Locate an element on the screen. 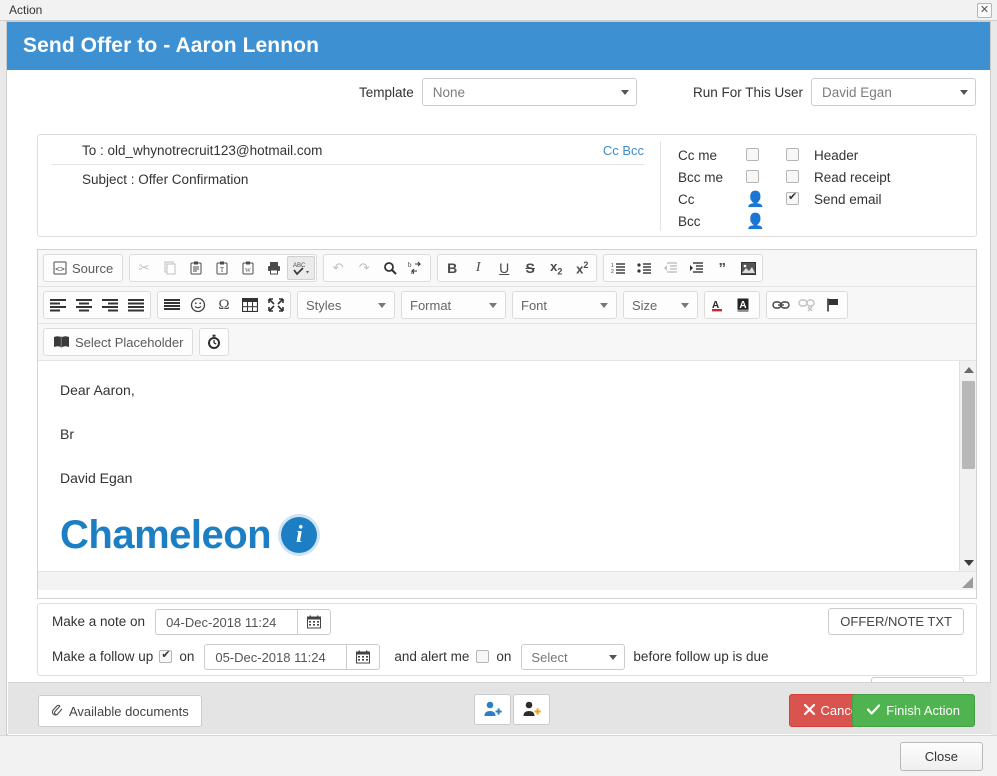 This screenshot has height=776, width=997. justify-icon is located at coordinates (136, 305).